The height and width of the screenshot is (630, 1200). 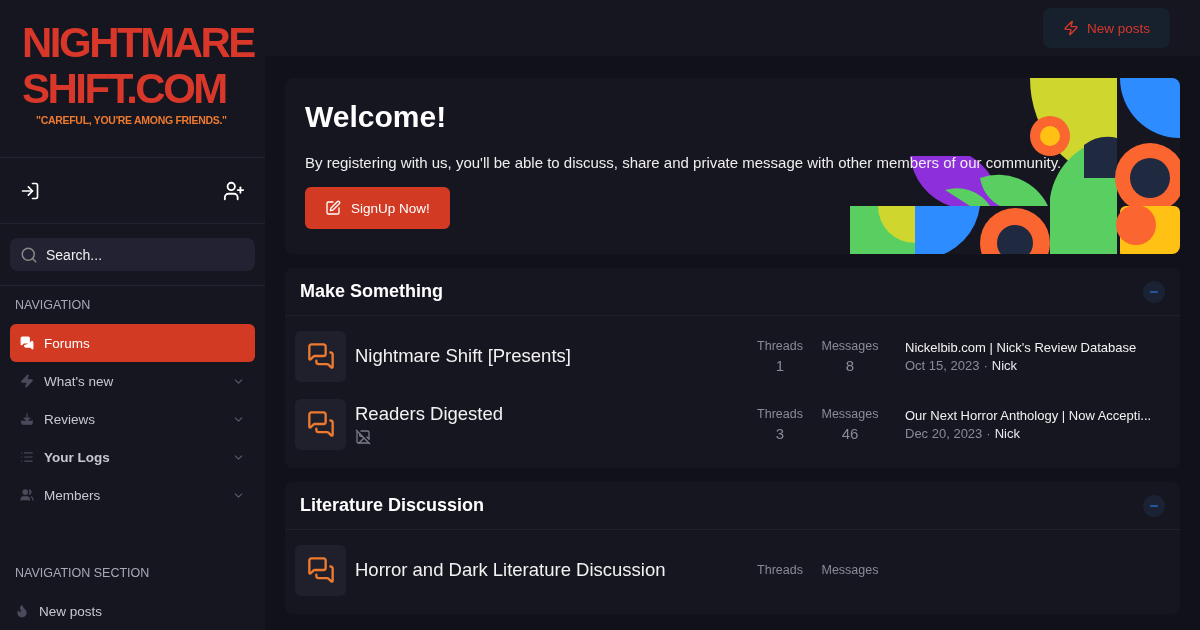 What do you see at coordinates (27, 495) in the screenshot?
I see `users-icon` at bounding box center [27, 495].